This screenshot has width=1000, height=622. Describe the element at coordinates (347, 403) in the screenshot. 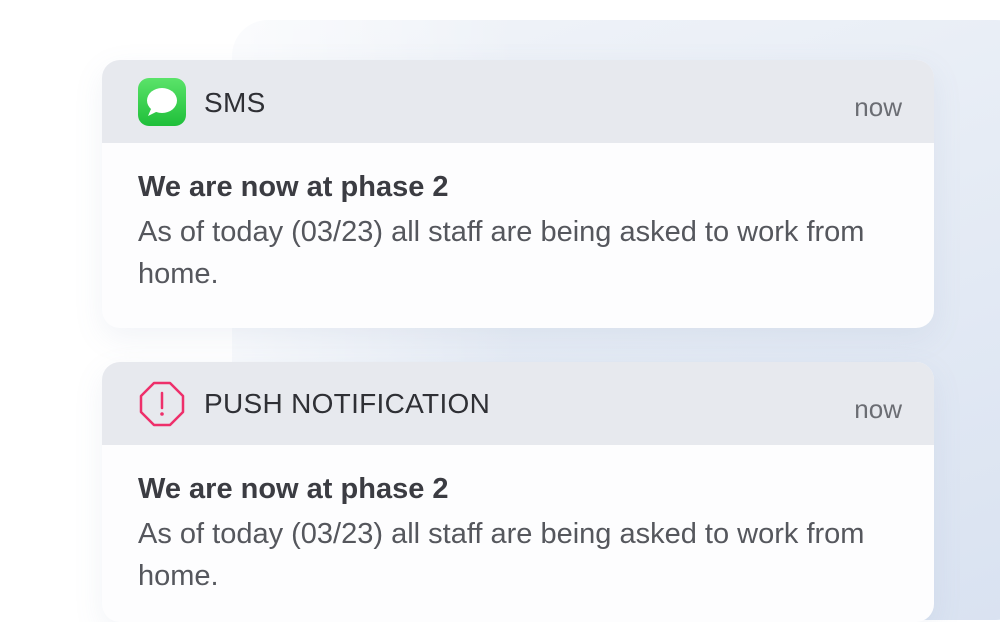

I see `app-name: PUSH NOTIFICATION` at that location.